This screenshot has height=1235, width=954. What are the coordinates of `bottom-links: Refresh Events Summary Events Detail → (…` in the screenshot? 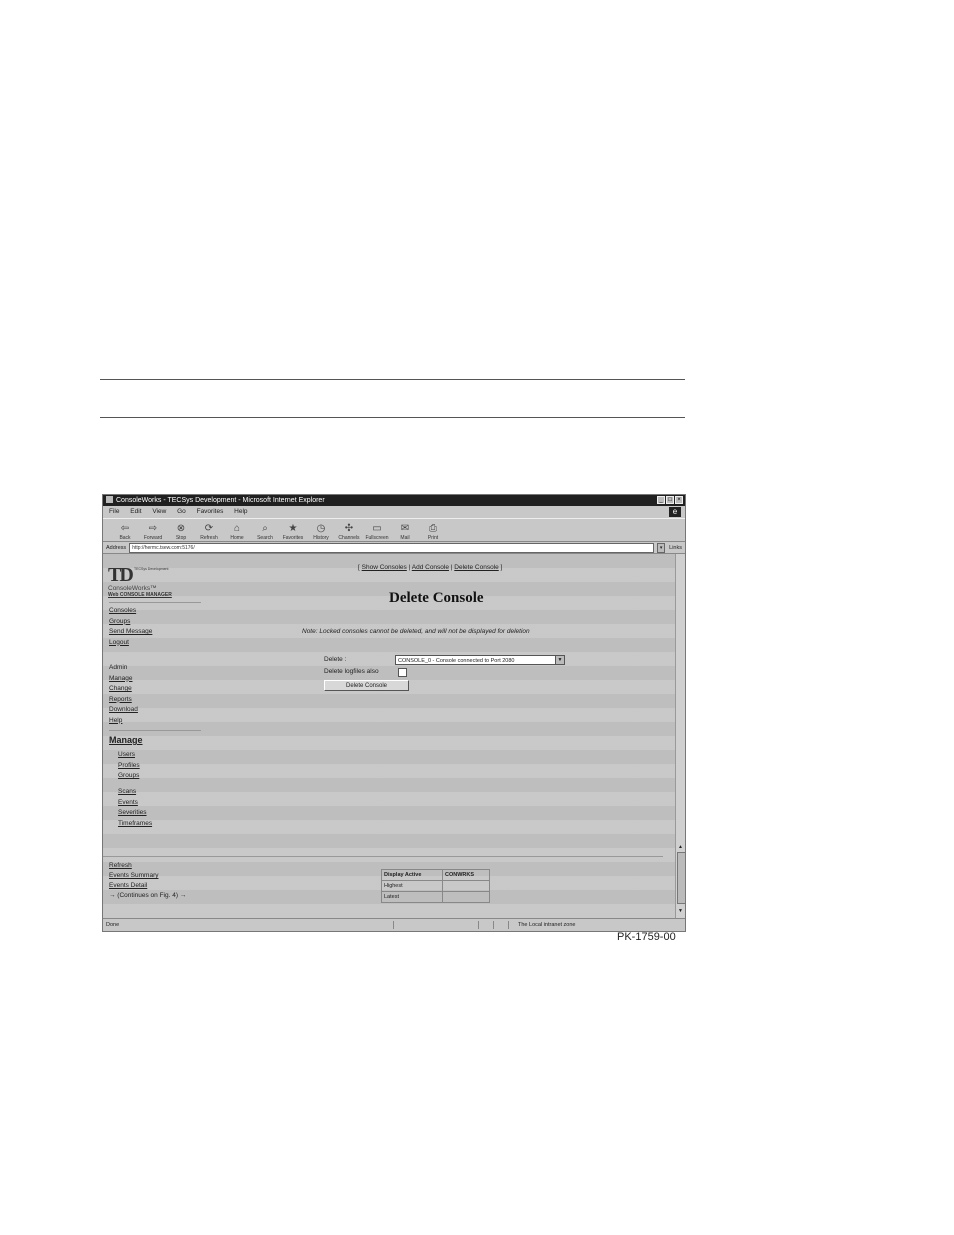 It's located at (147, 881).